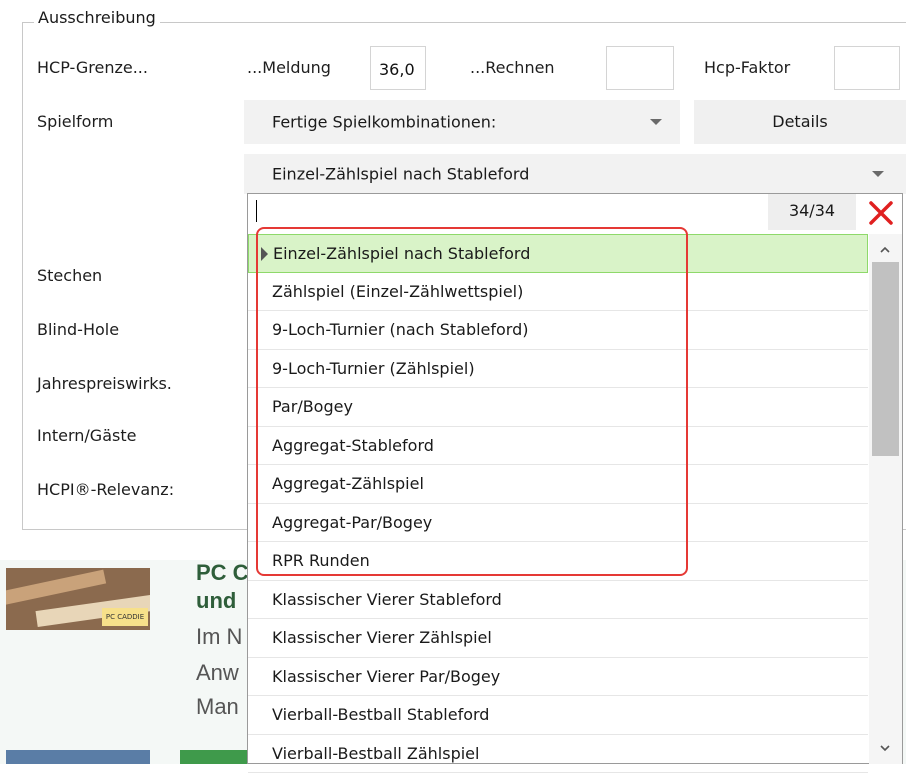 Image resolution: width=906 pixels, height=773 pixels. Describe the element at coordinates (558, 677) in the screenshot. I see `list-item: Klassischer Vierer Par/Bogey` at that location.